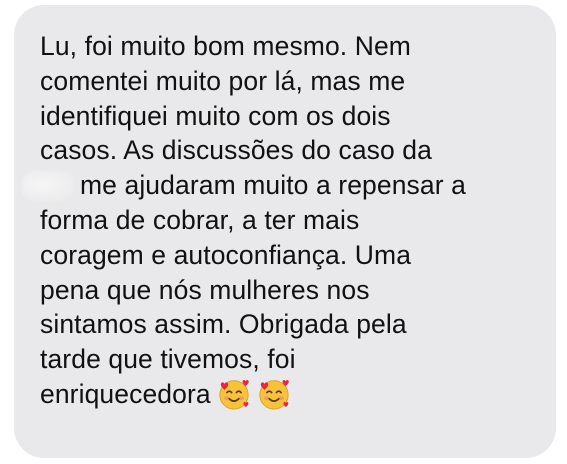 This screenshot has height=464, width=567. Describe the element at coordinates (223, 324) in the screenshot. I see `message-line-9: sintamos assim. Obrigada pela` at that location.